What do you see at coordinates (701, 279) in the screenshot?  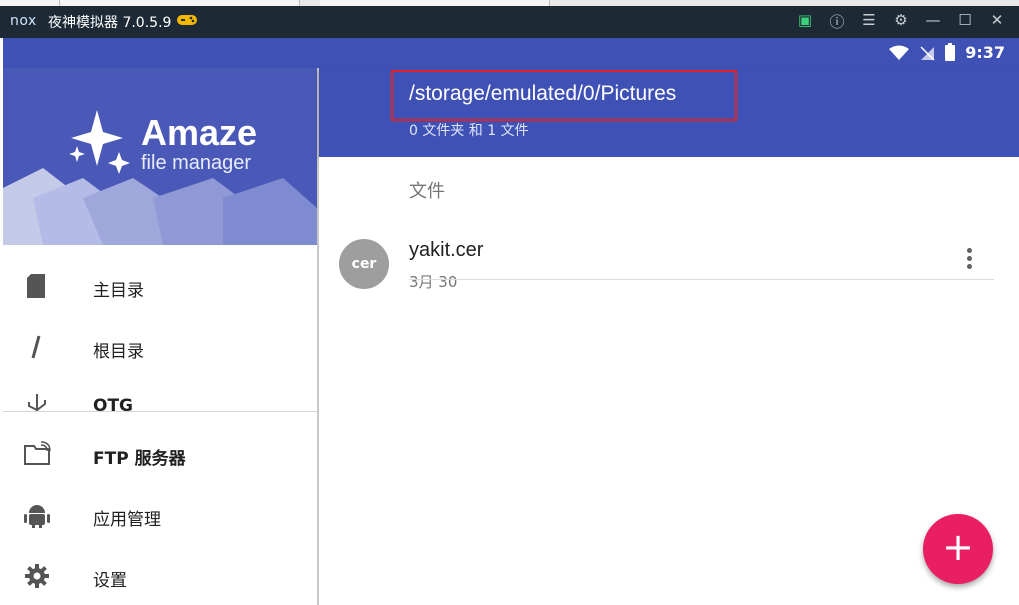 I see `row-divider` at bounding box center [701, 279].